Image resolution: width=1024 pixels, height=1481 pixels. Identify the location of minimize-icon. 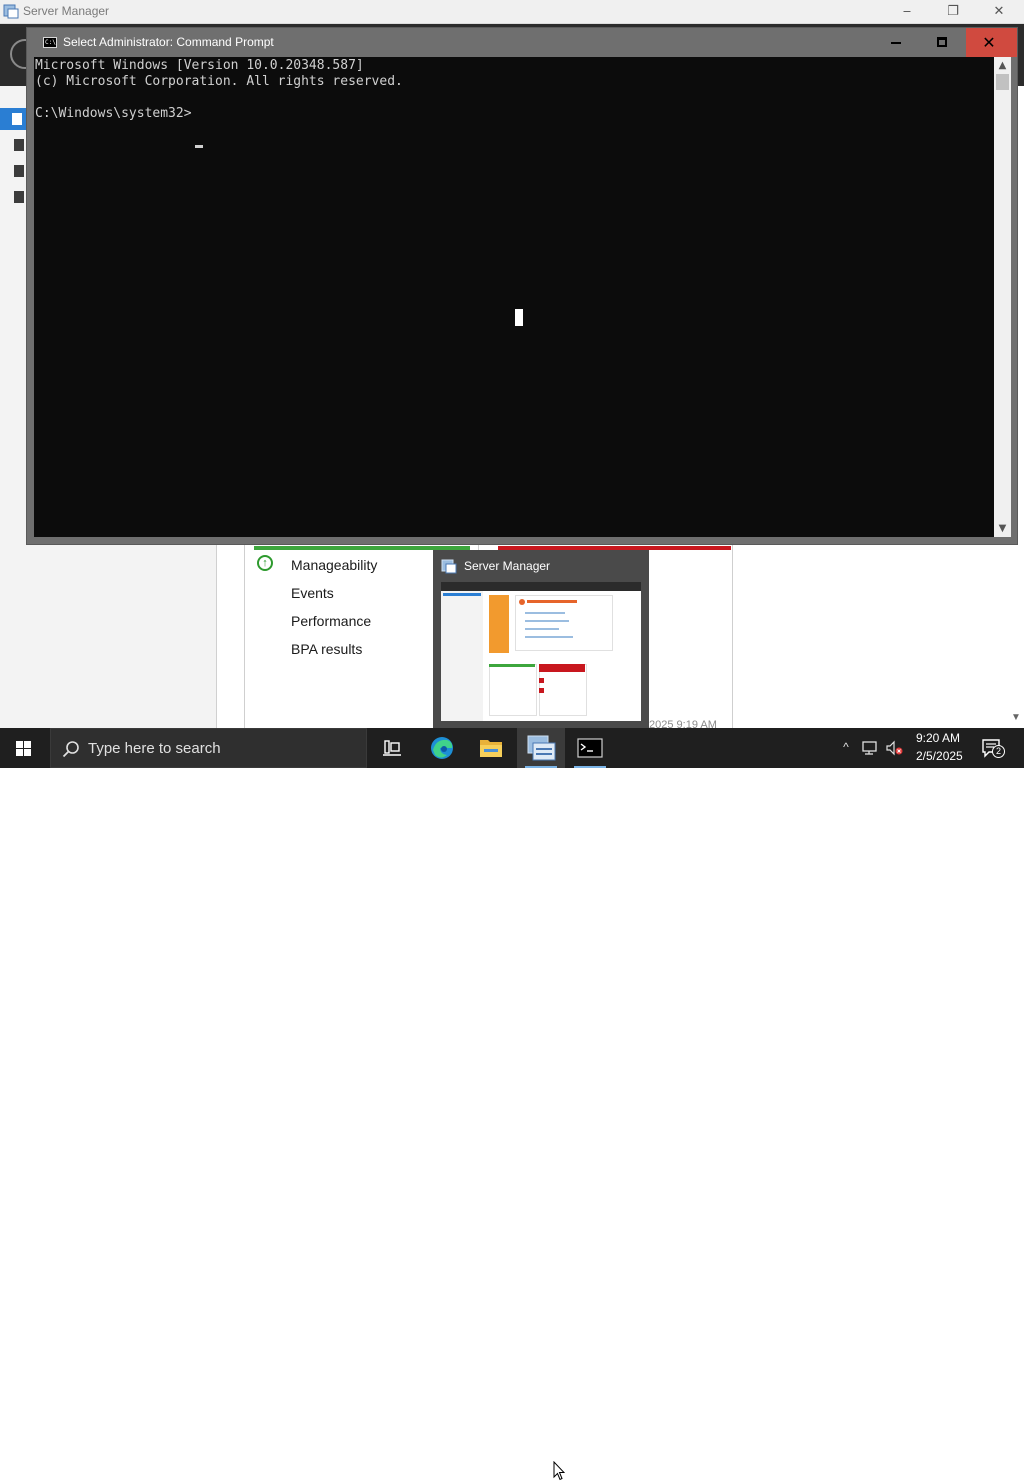
(896, 43).